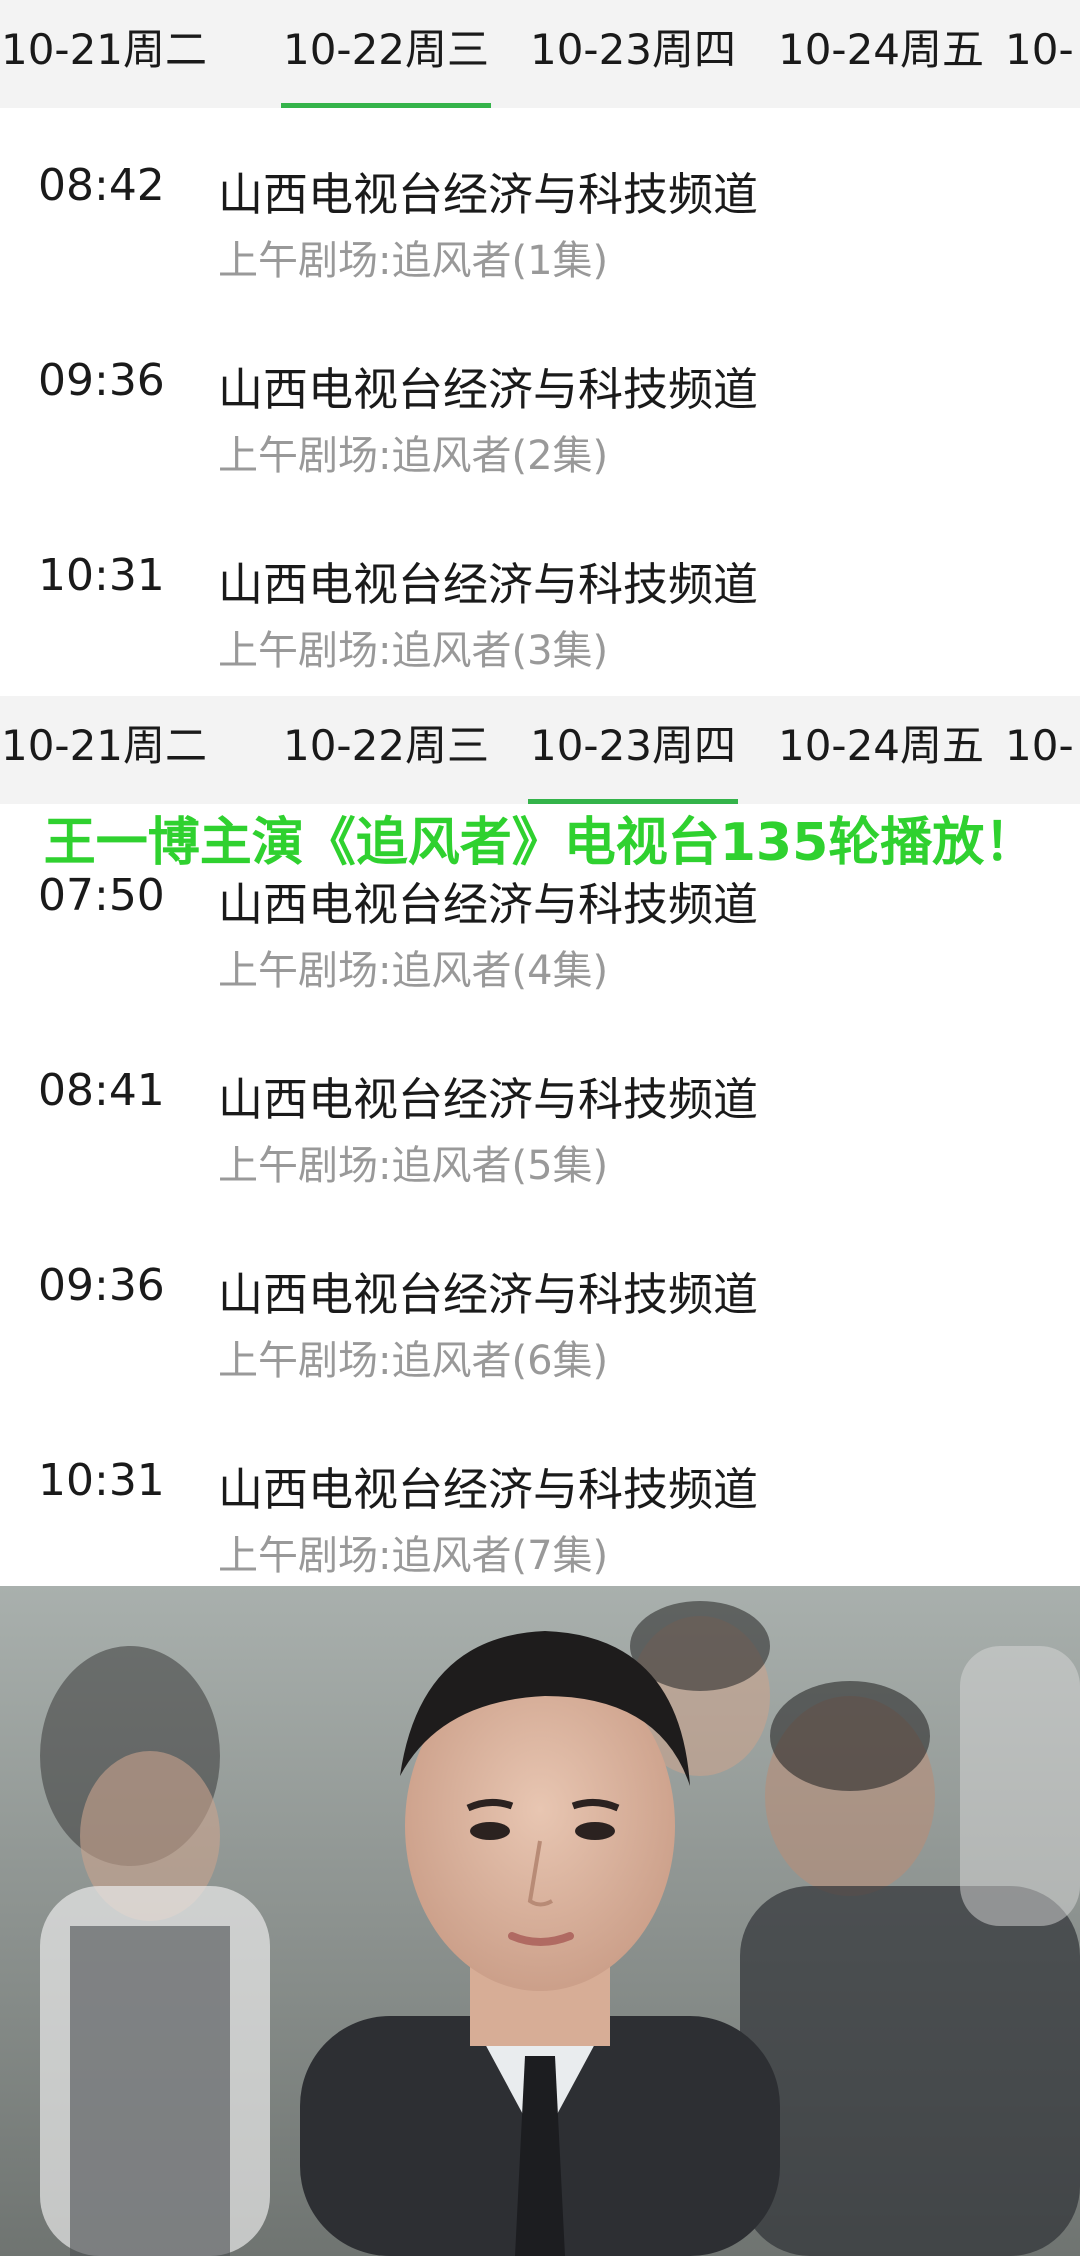  I want to click on air-time: 08:42, so click(101, 185).